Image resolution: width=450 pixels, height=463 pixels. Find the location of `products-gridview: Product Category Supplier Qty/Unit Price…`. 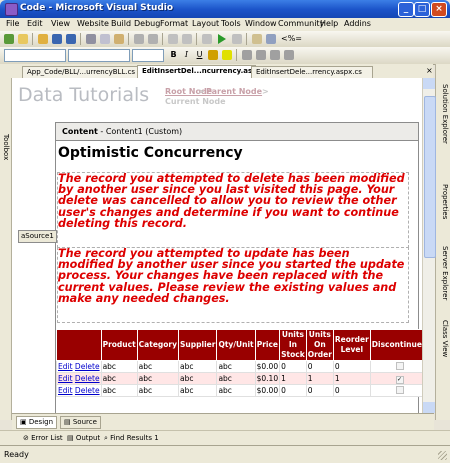

products-gridview: Product Category Supplier Qty/Unit Price… is located at coordinates (239, 363).